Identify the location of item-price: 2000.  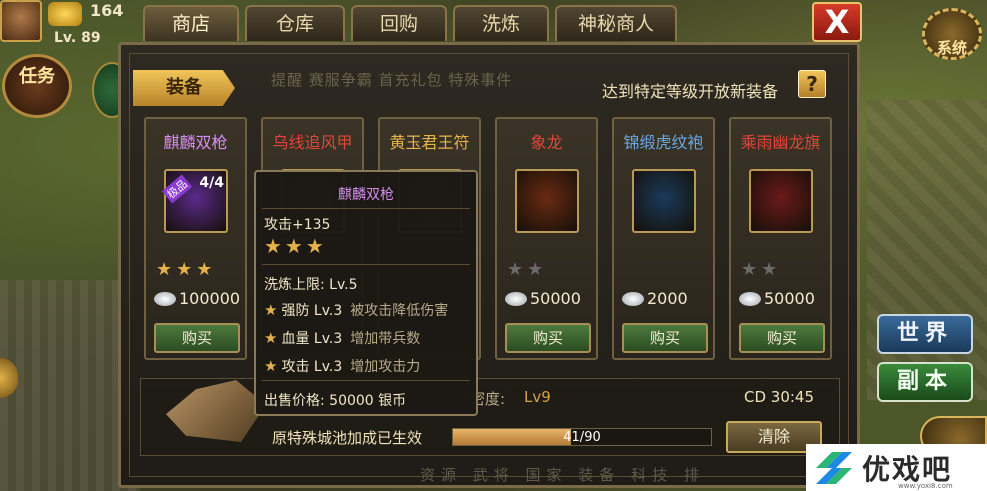
(655, 298).